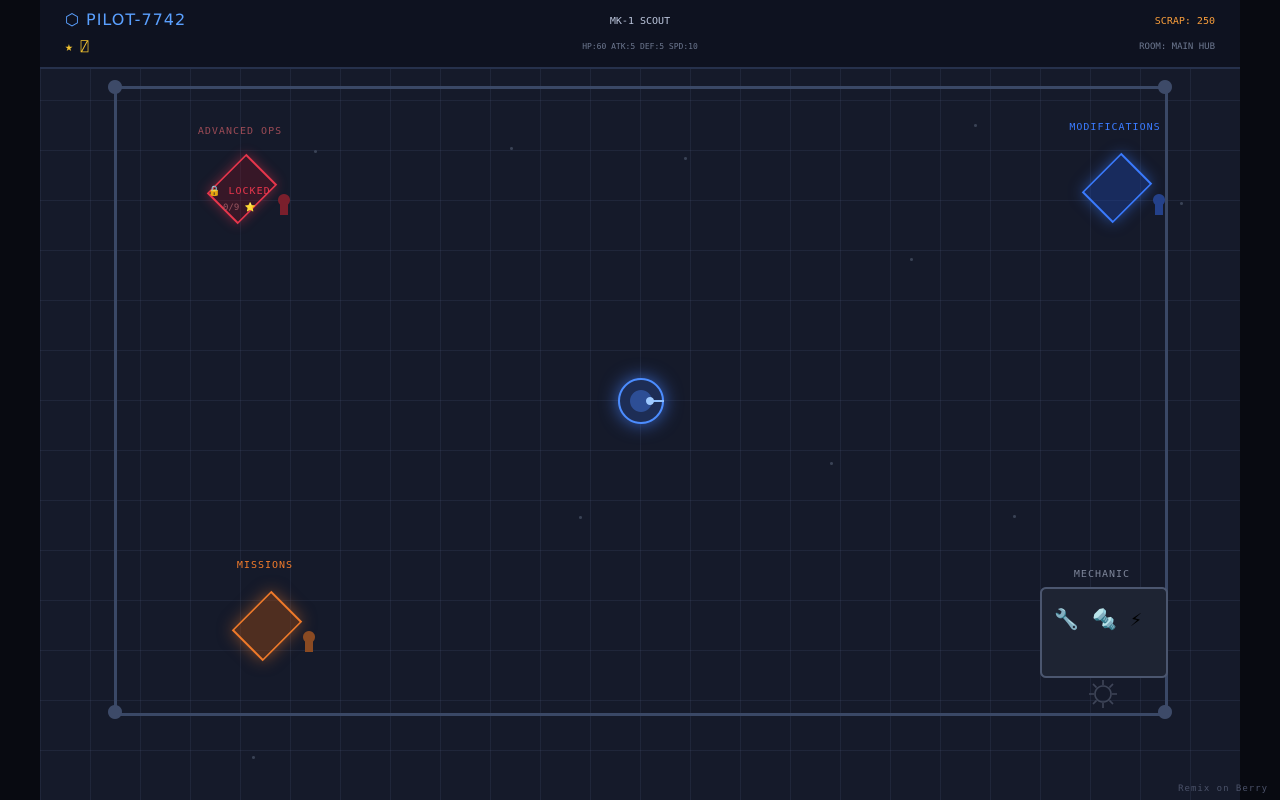 The image size is (1280, 800). I want to click on left-margin, so click(20, 400).